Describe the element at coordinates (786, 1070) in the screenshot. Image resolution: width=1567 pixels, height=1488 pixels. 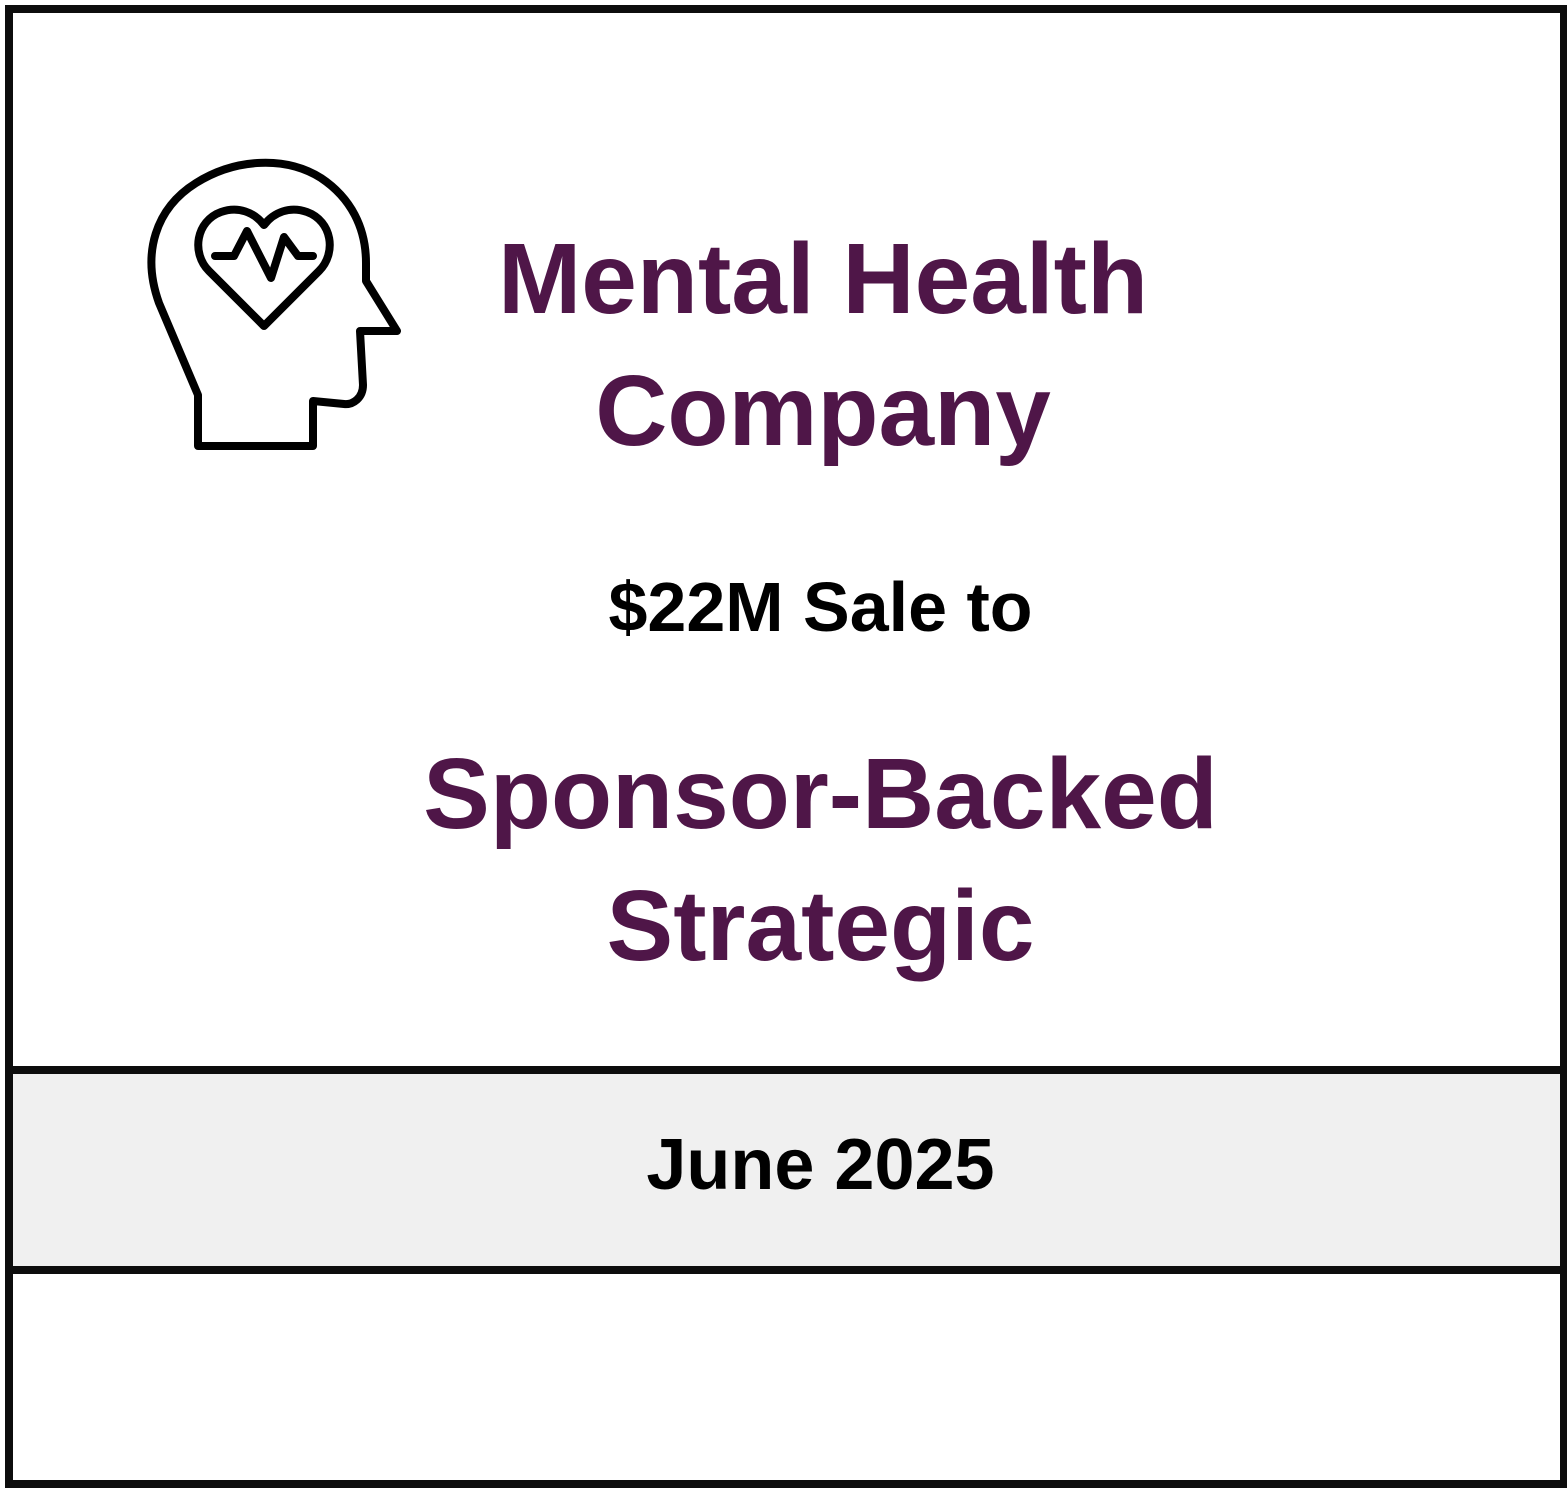
I see `divider-top` at that location.